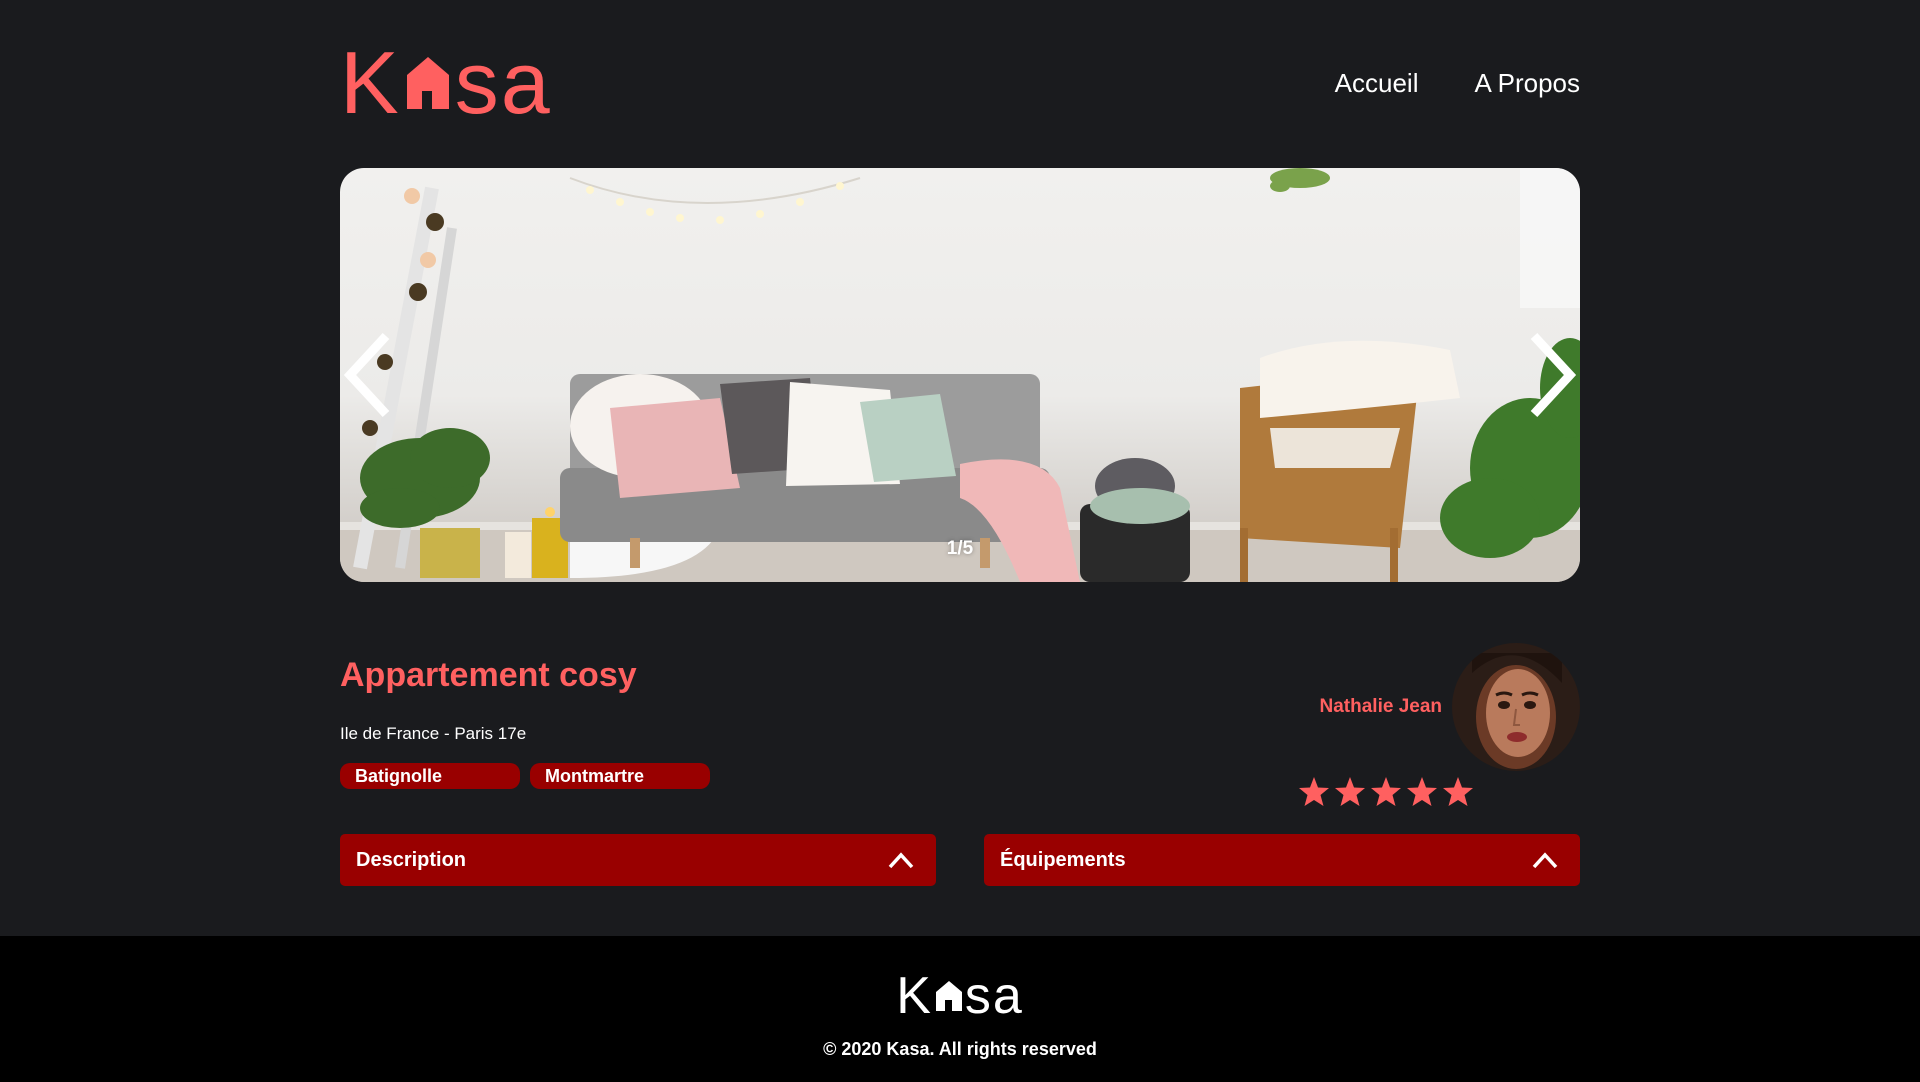 Image resolution: width=1920 pixels, height=1082 pixels. I want to click on host-name: Nathalie Jean, so click(1381, 706).